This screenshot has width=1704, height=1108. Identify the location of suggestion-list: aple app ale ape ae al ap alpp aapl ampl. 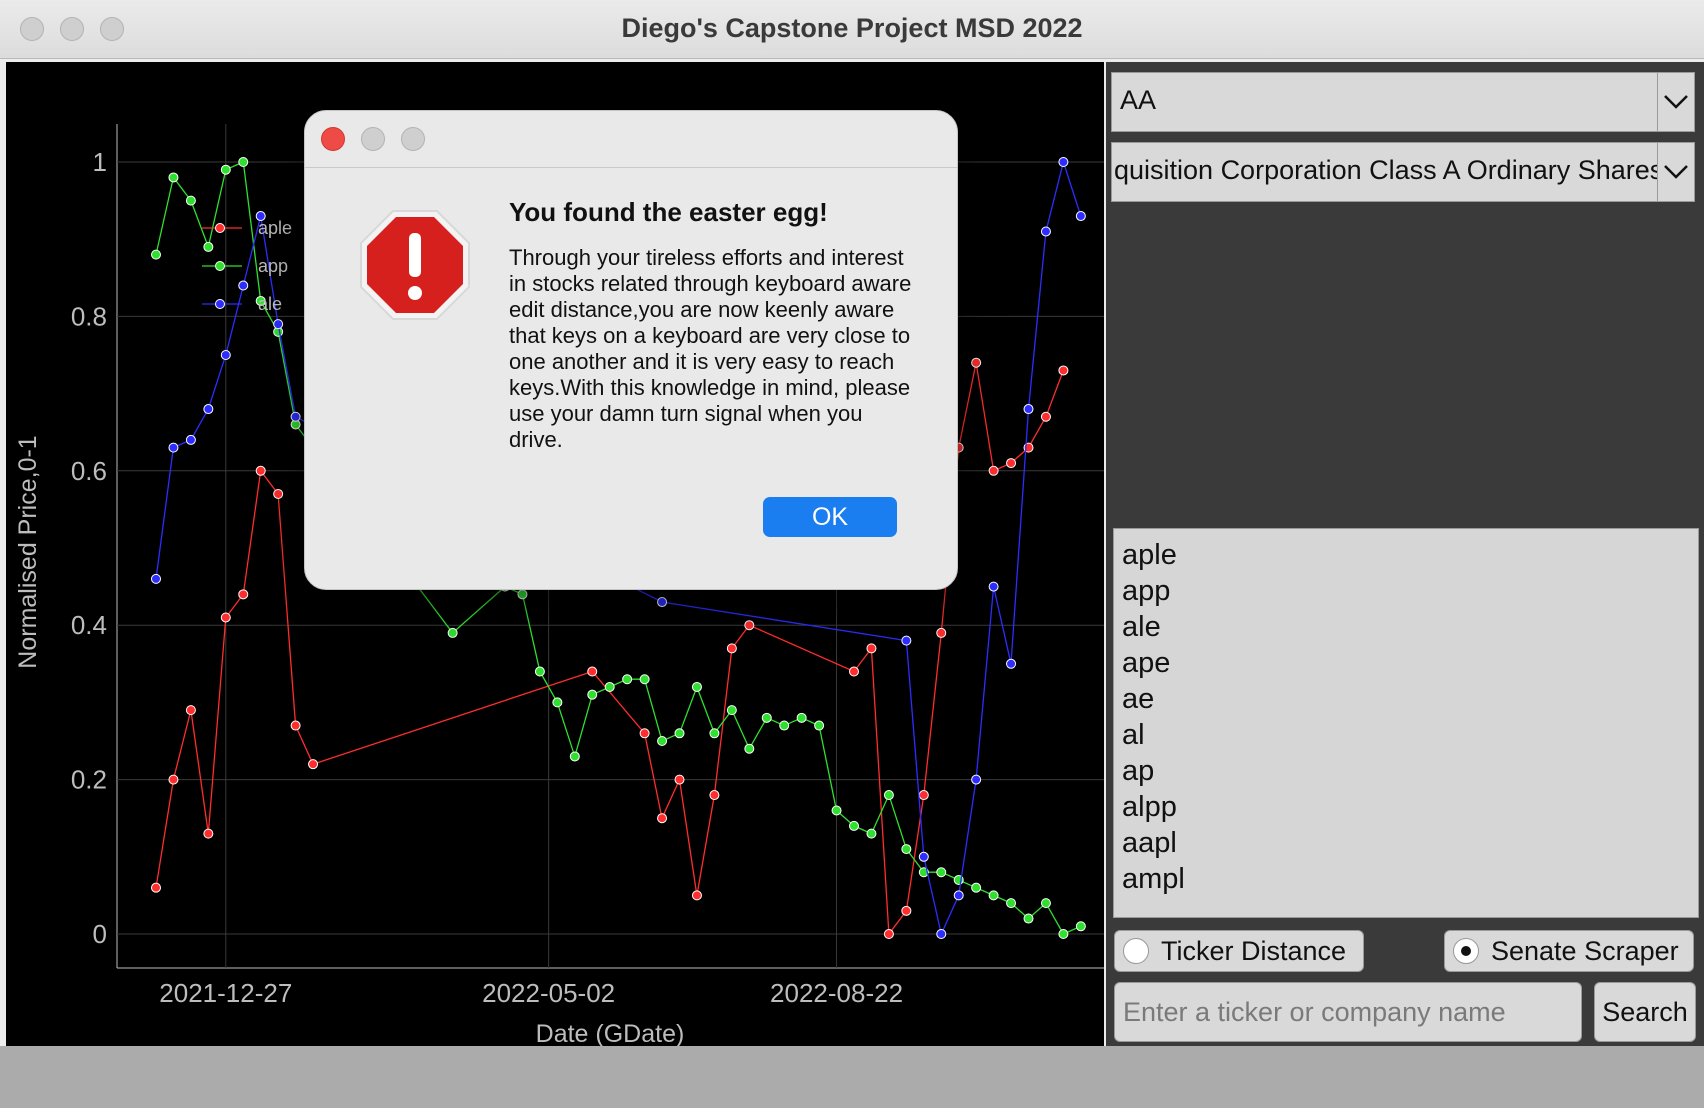
(1406, 723).